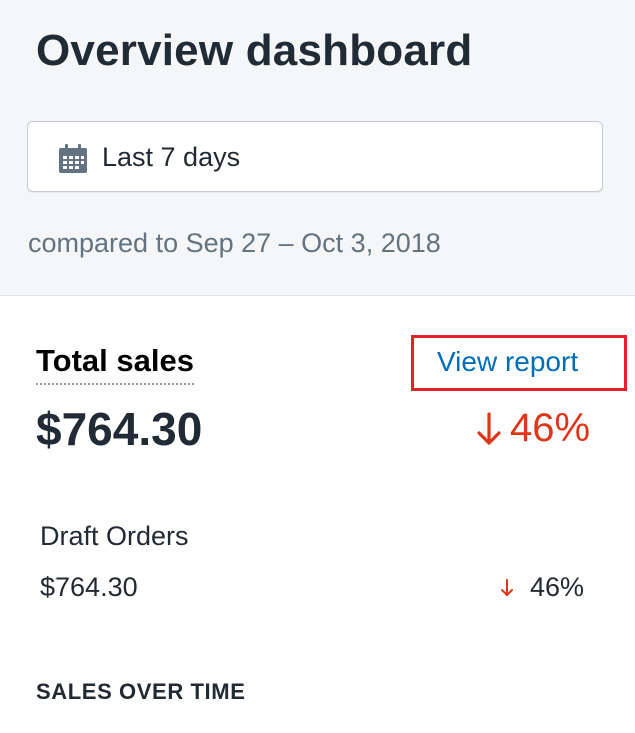 This screenshot has height=733, width=635. Describe the element at coordinates (89, 587) in the screenshot. I see `draft-orders-value: $764.30` at that location.